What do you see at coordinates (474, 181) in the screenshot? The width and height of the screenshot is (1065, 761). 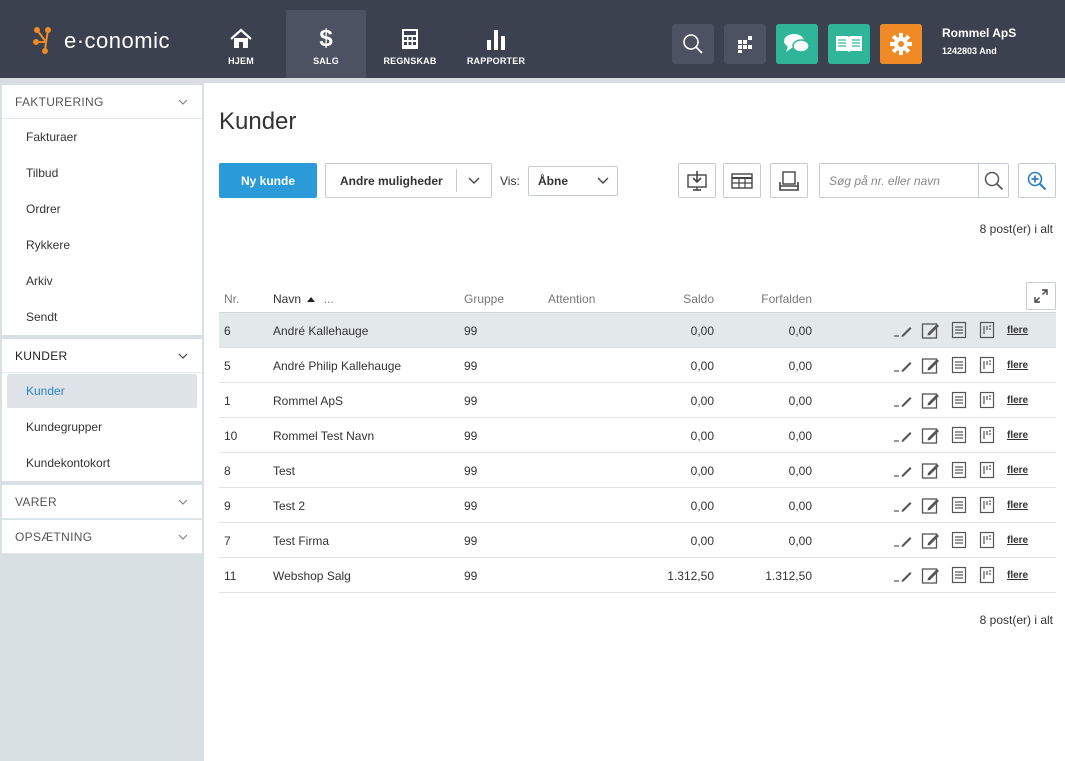 I see `more-options-toggle` at bounding box center [474, 181].